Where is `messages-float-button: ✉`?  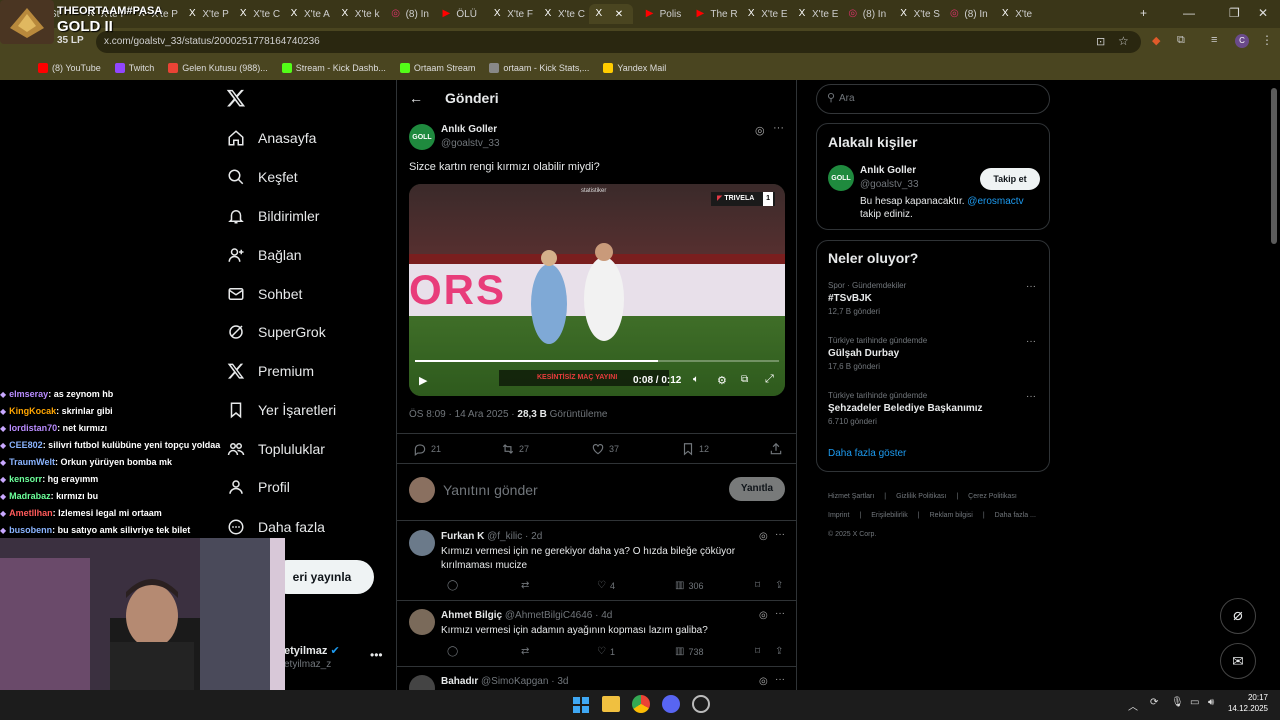
messages-float-button: ✉ is located at coordinates (1238, 661).